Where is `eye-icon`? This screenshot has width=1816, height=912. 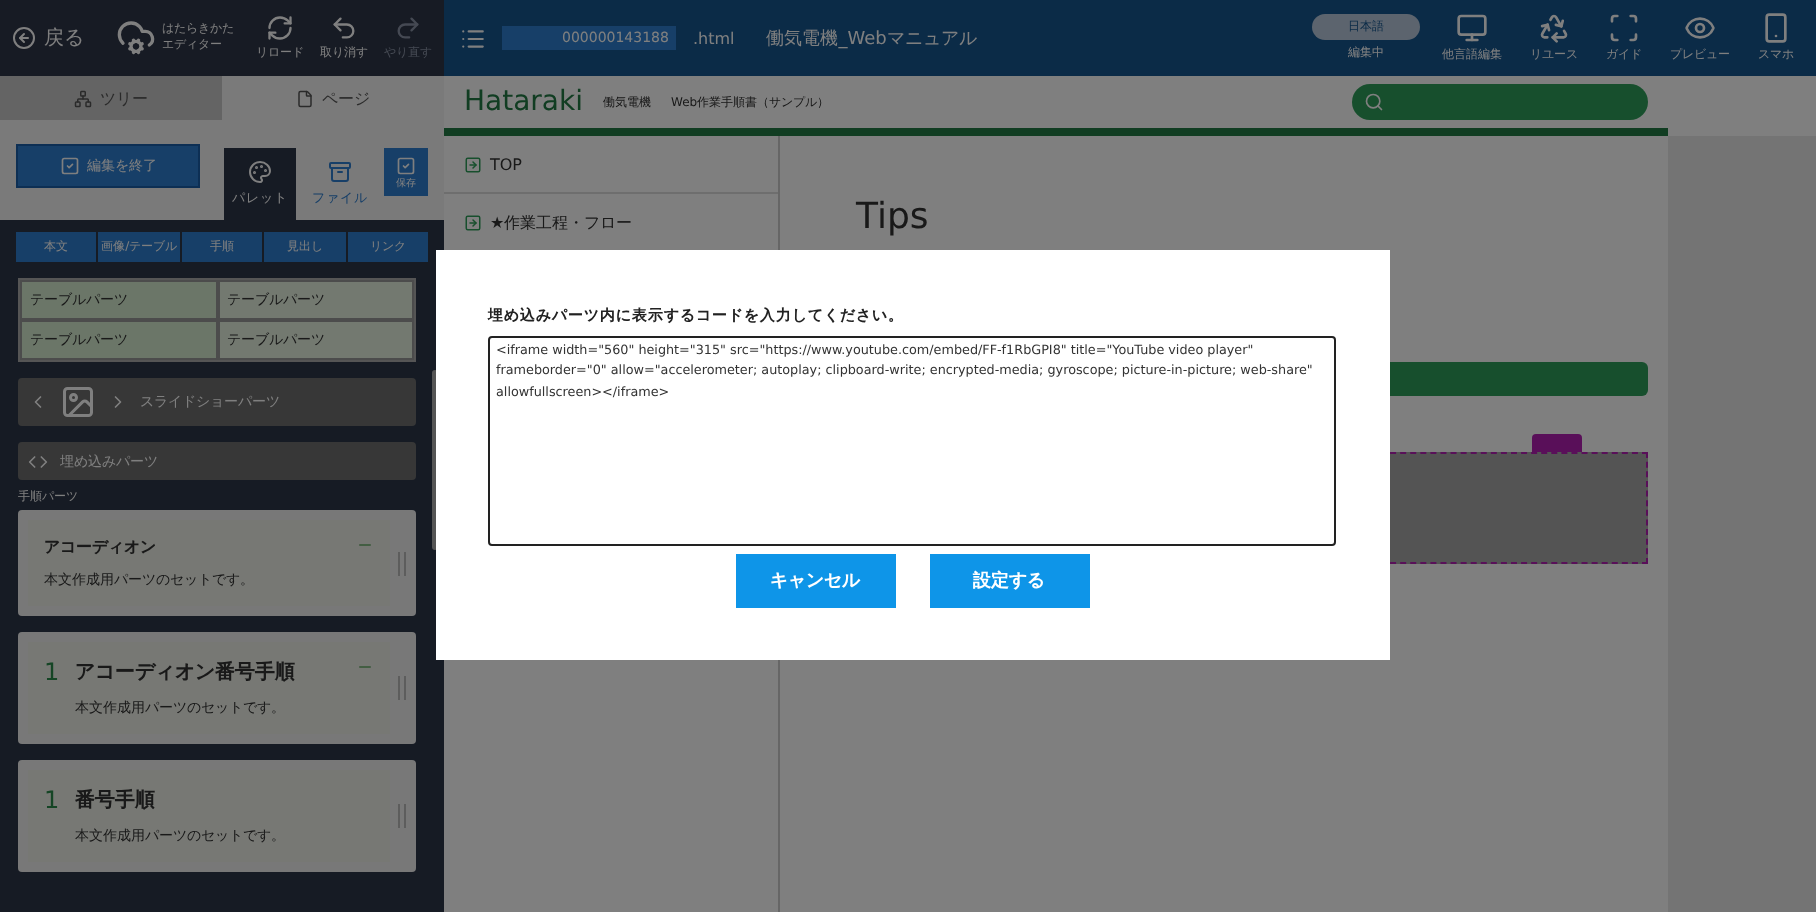
eye-icon is located at coordinates (1700, 28).